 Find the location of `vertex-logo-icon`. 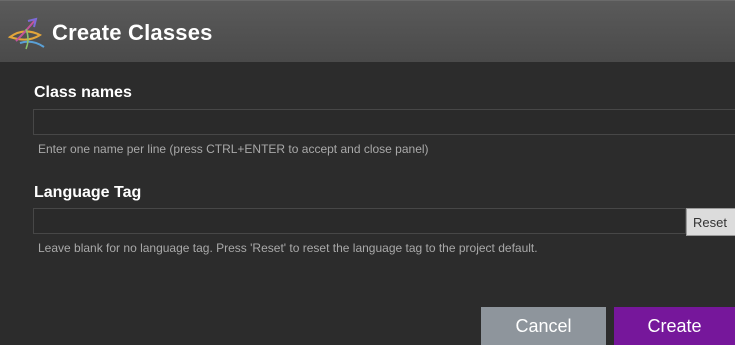

vertex-logo-icon is located at coordinates (26, 33).